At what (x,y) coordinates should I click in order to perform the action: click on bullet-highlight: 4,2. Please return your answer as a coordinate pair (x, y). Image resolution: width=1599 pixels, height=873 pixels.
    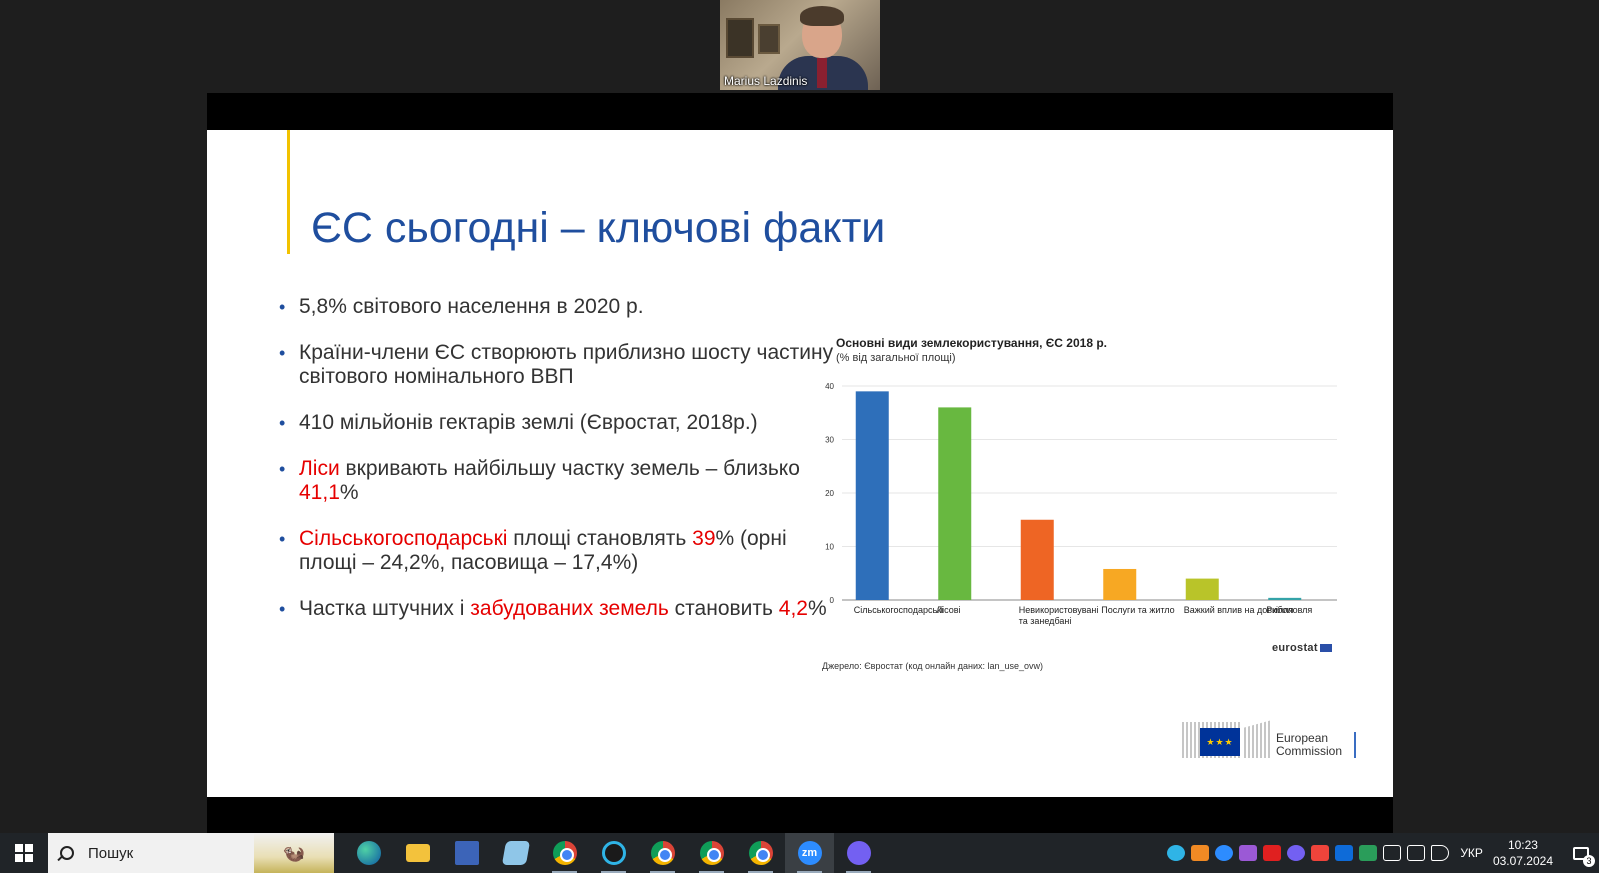
    Looking at the image, I should click on (793, 608).